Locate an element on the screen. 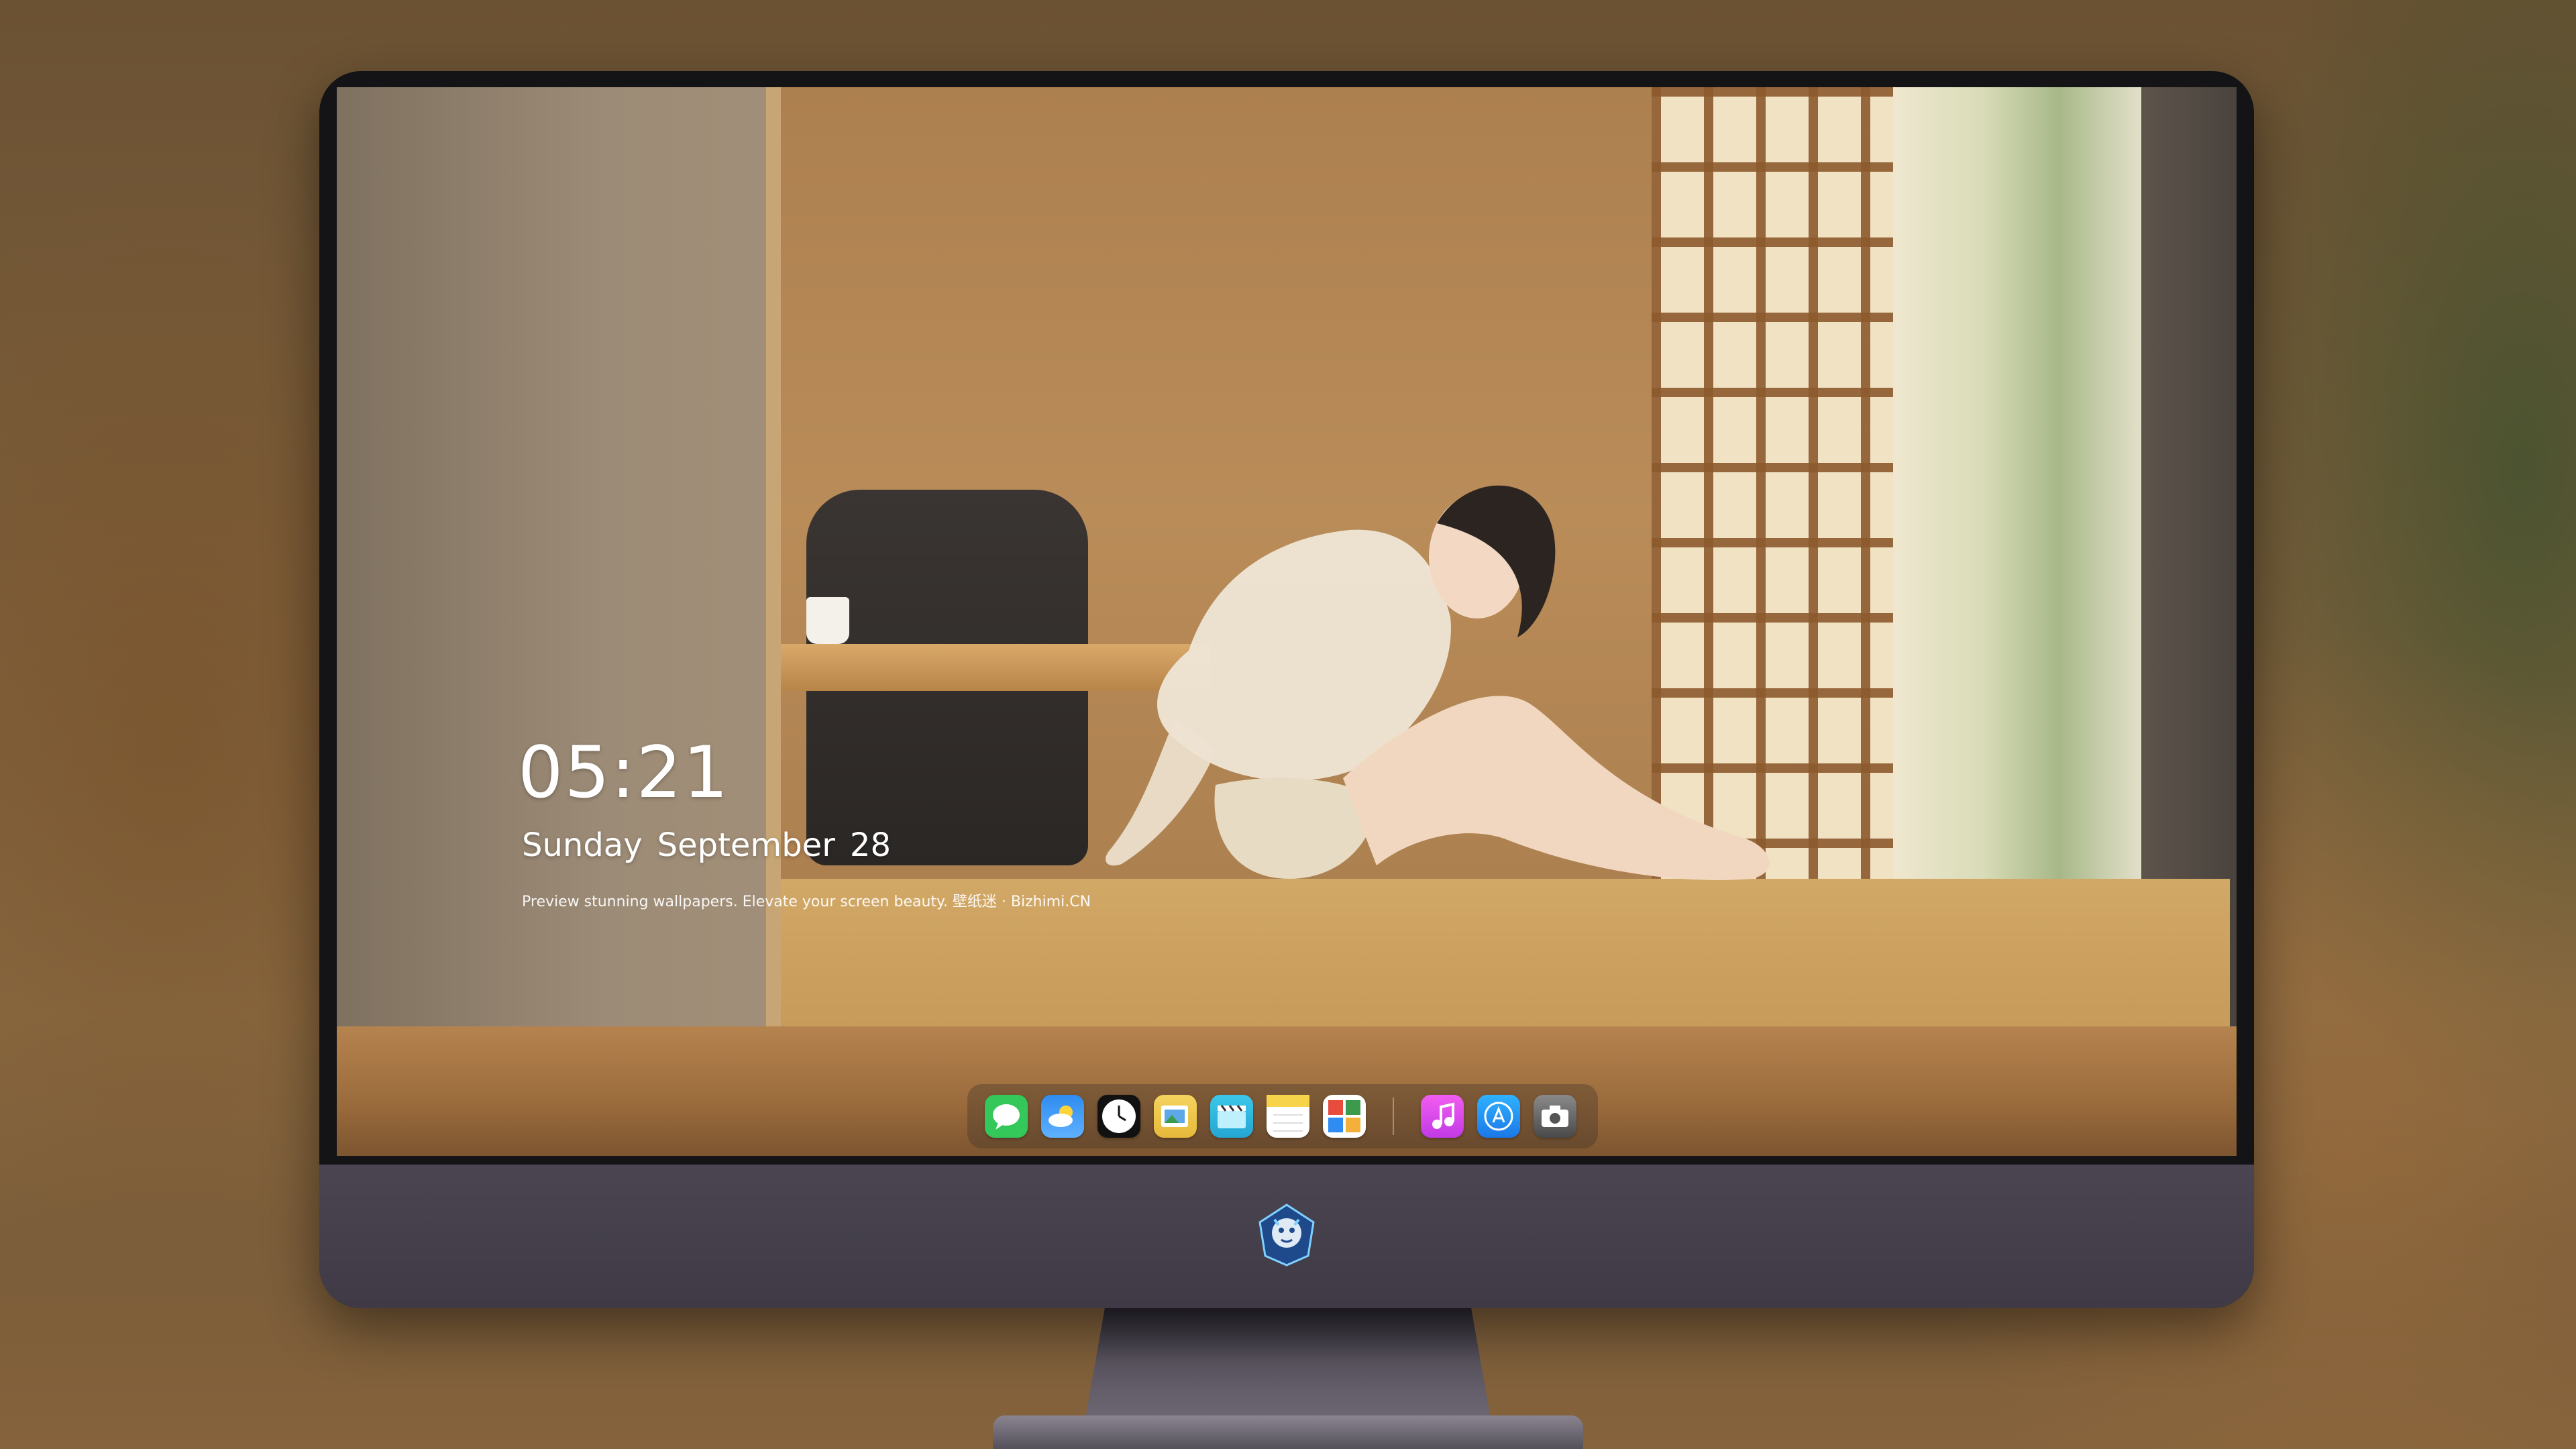 This screenshot has height=1449, width=2576. clock-icon is located at coordinates (1118, 1116).